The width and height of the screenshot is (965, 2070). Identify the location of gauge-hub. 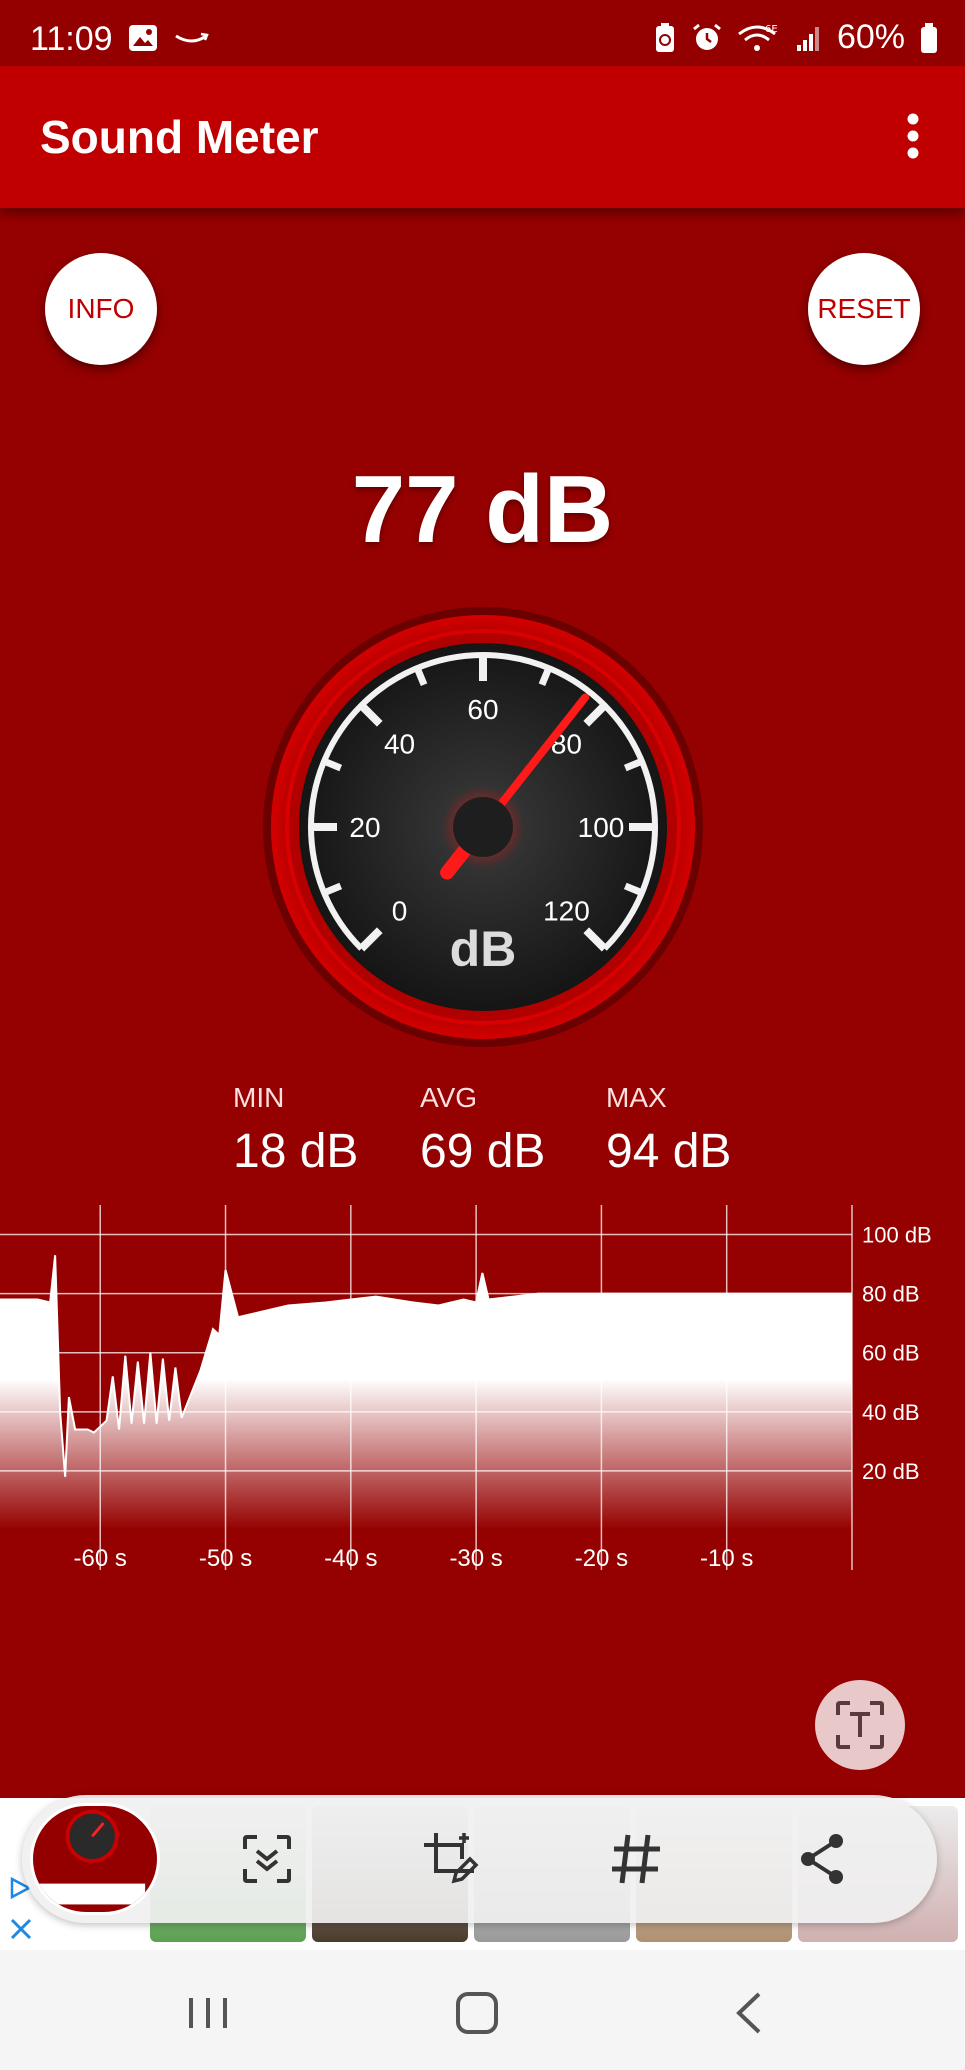
(483, 827).